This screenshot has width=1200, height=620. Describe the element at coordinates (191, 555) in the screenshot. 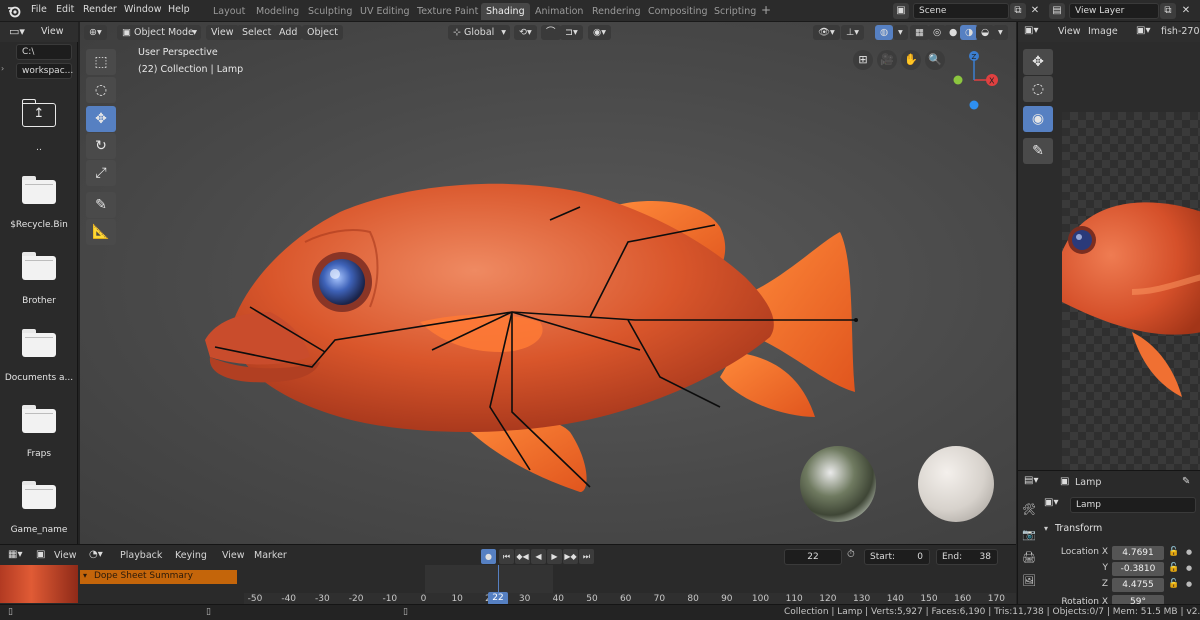

I see `keying-menu: Keying` at that location.